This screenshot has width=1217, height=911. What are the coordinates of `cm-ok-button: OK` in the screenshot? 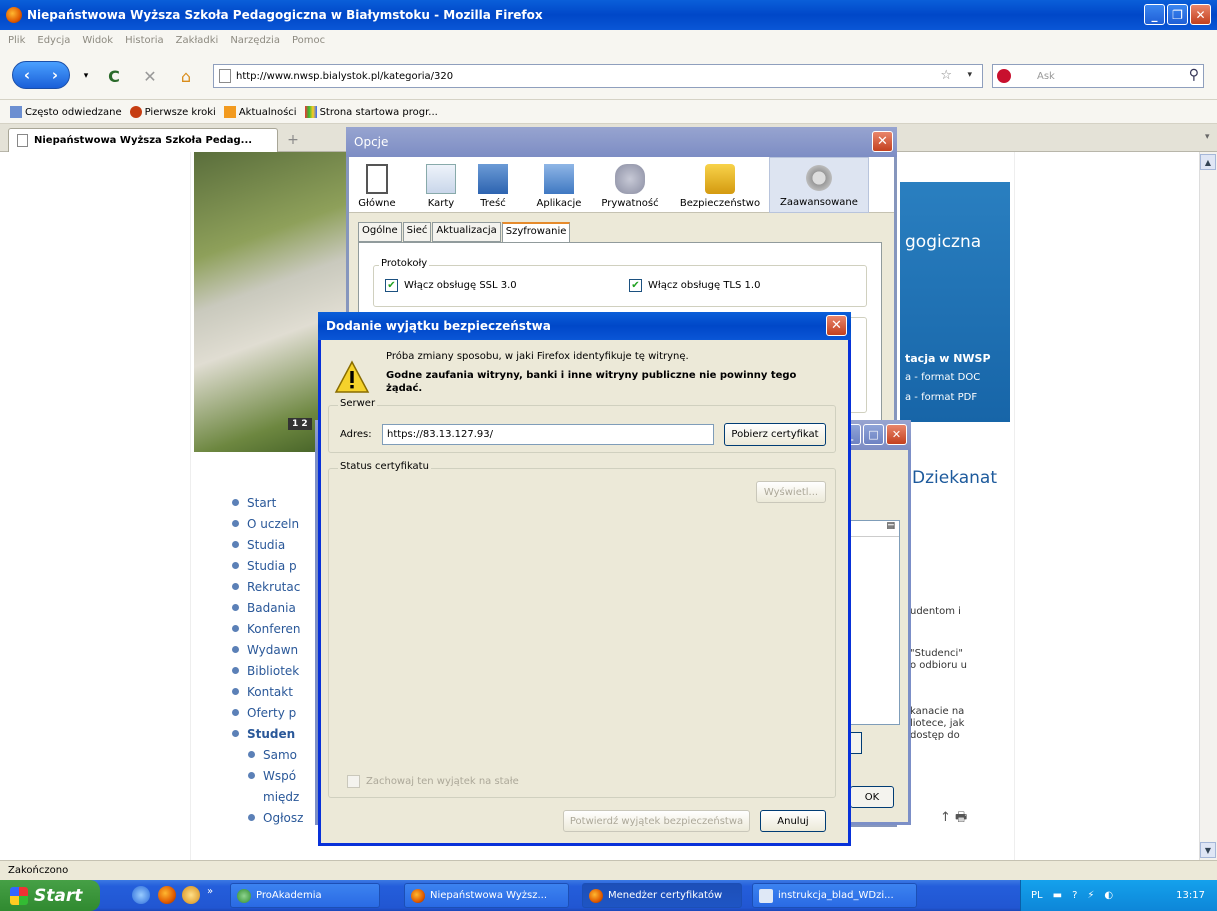 It's located at (872, 797).